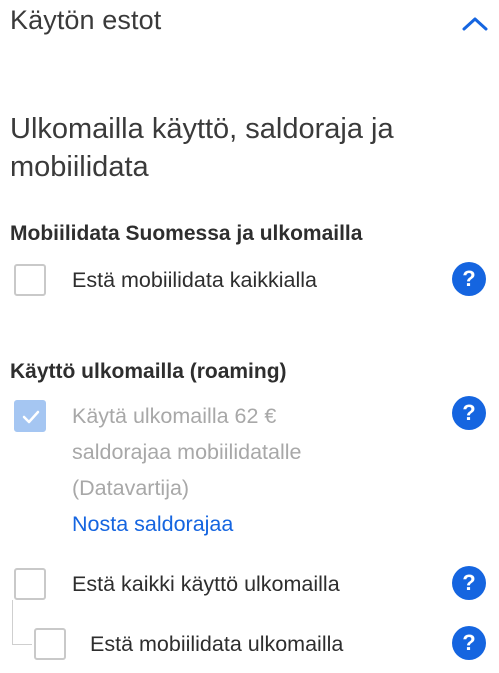  What do you see at coordinates (217, 644) in the screenshot?
I see `block-roaming-data-label: Estä mobiilidata ulkomailla` at bounding box center [217, 644].